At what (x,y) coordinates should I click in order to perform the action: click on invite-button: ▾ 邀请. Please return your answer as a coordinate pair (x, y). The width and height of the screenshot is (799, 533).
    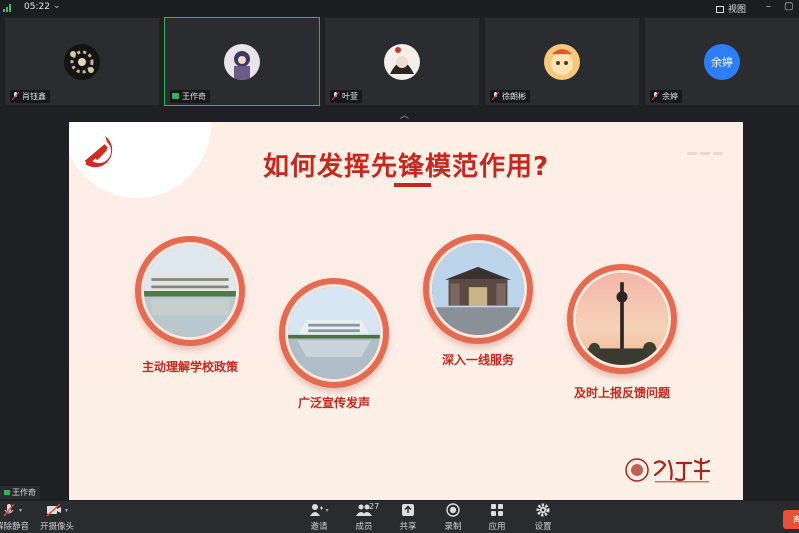
    Looking at the image, I should click on (319, 516).